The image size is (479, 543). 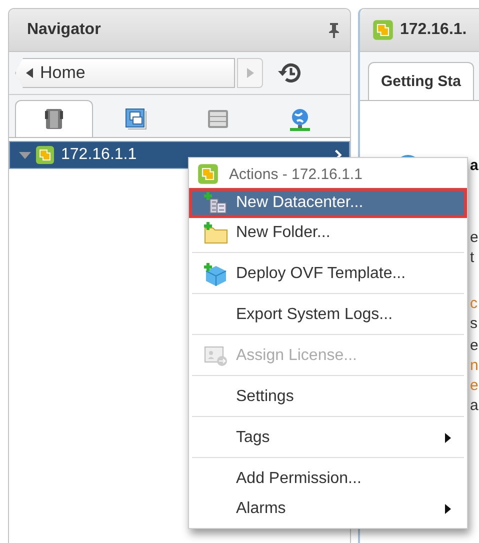 What do you see at coordinates (216, 356) in the screenshot?
I see `license-icon` at bounding box center [216, 356].